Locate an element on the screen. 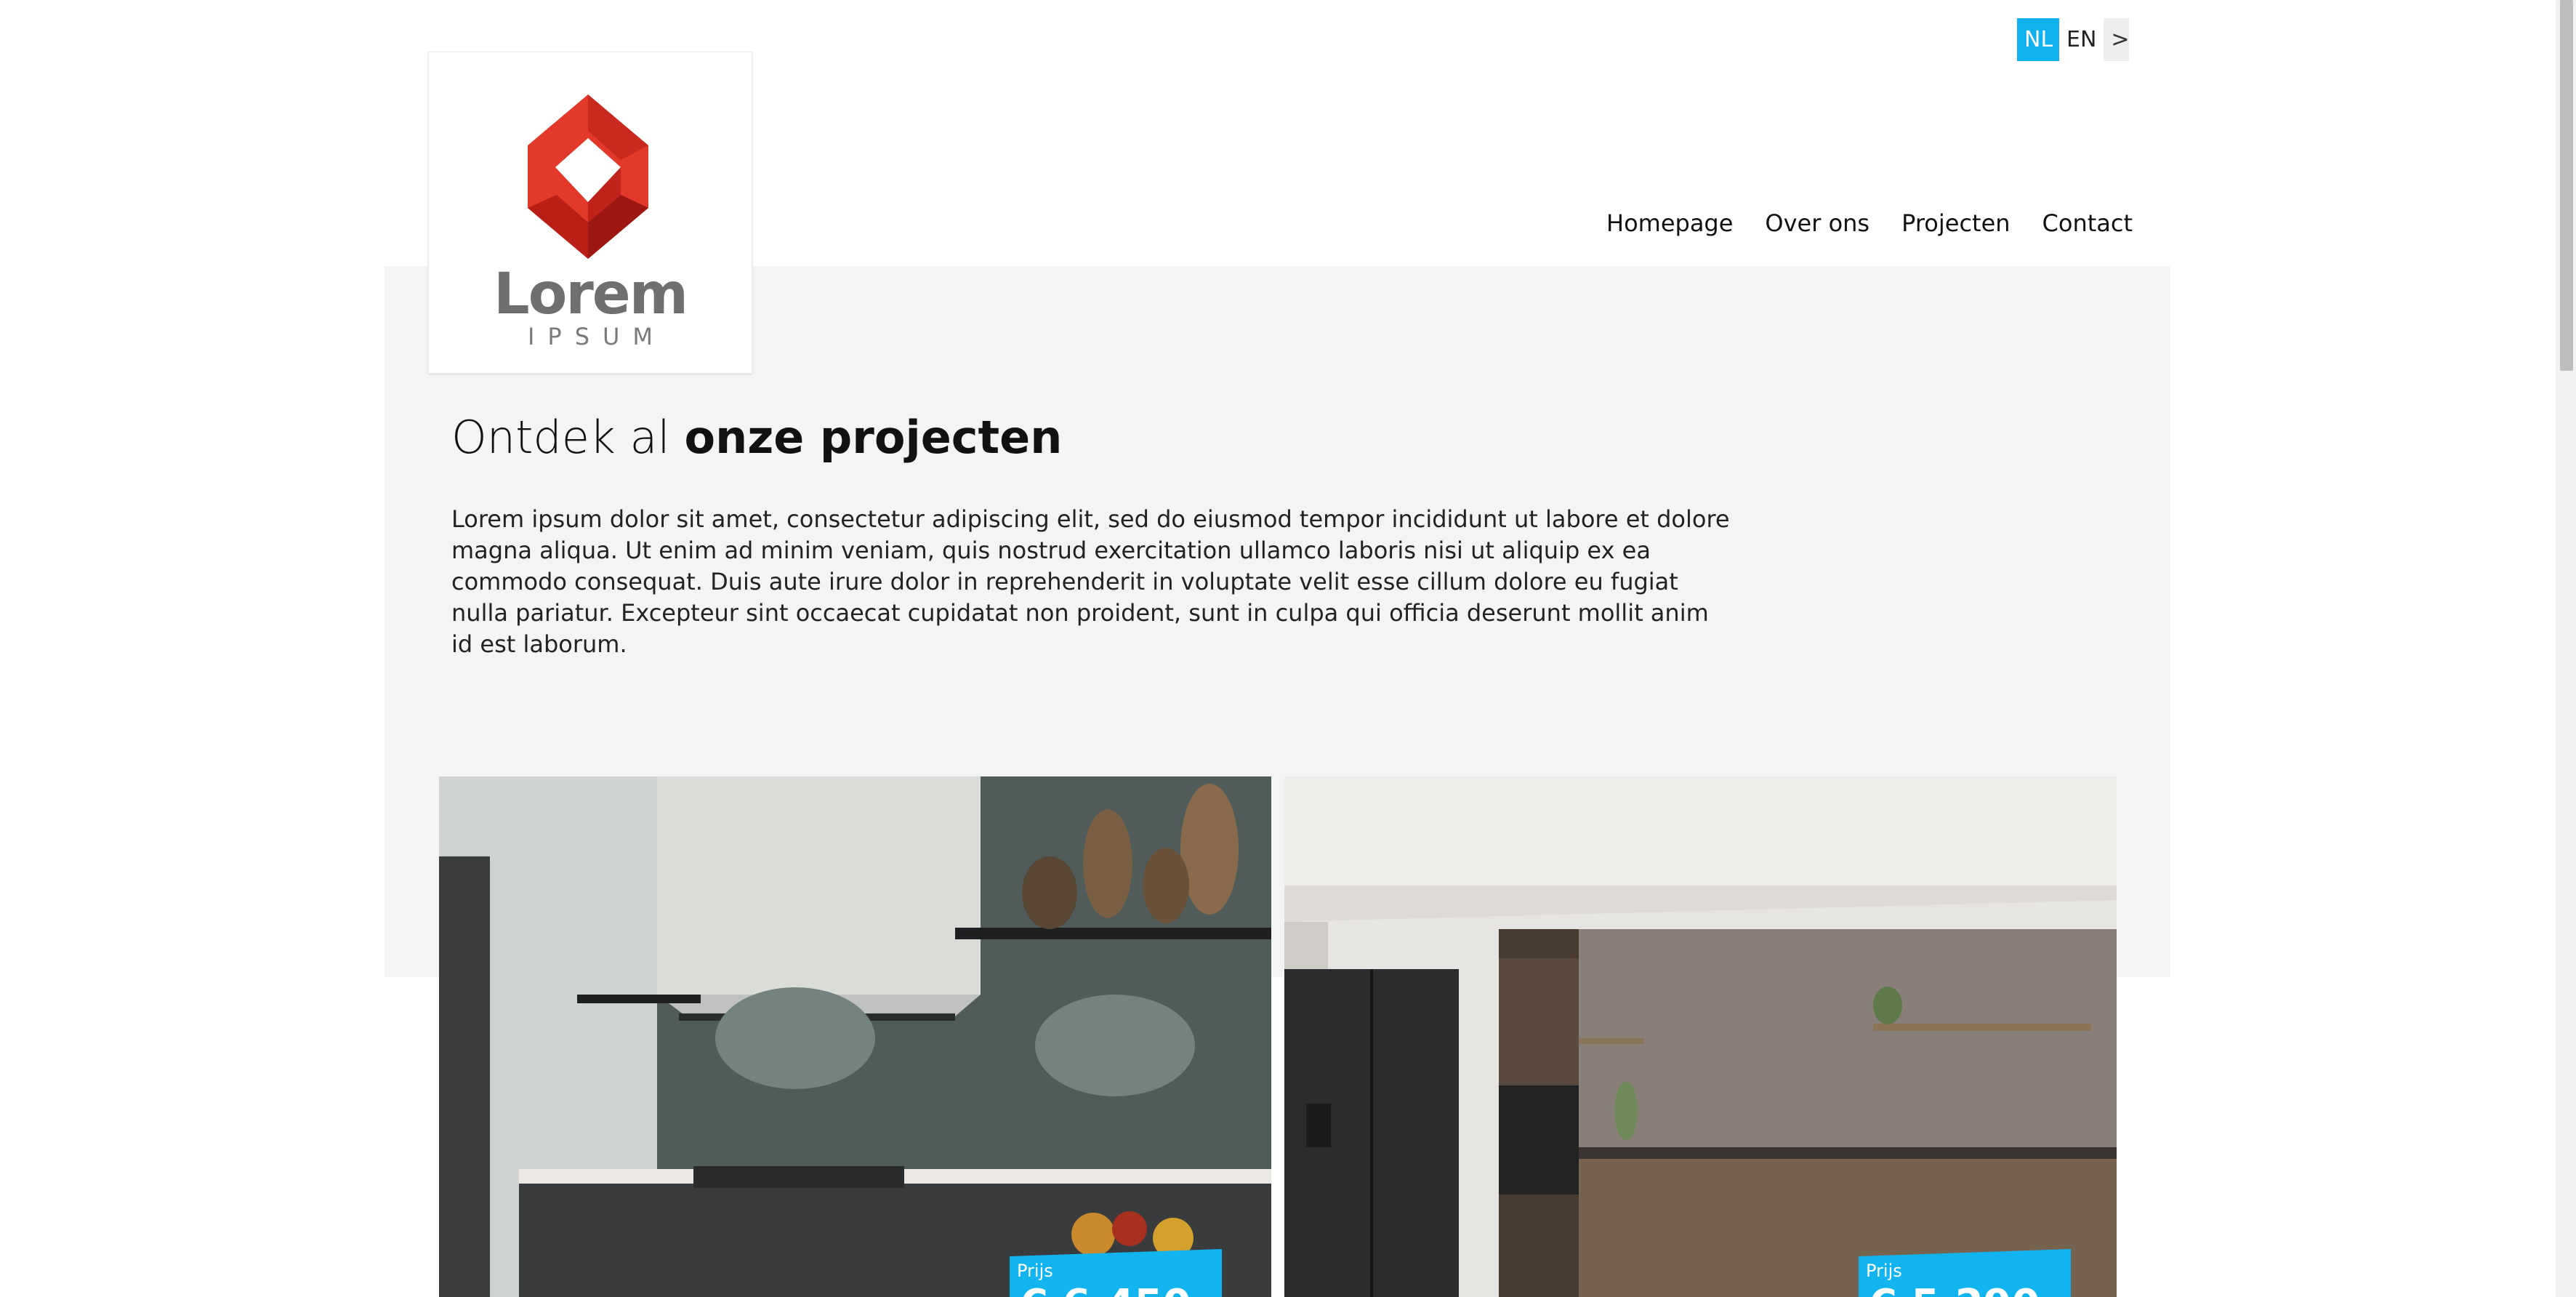  page-scrollbar is located at coordinates (2566, 648).